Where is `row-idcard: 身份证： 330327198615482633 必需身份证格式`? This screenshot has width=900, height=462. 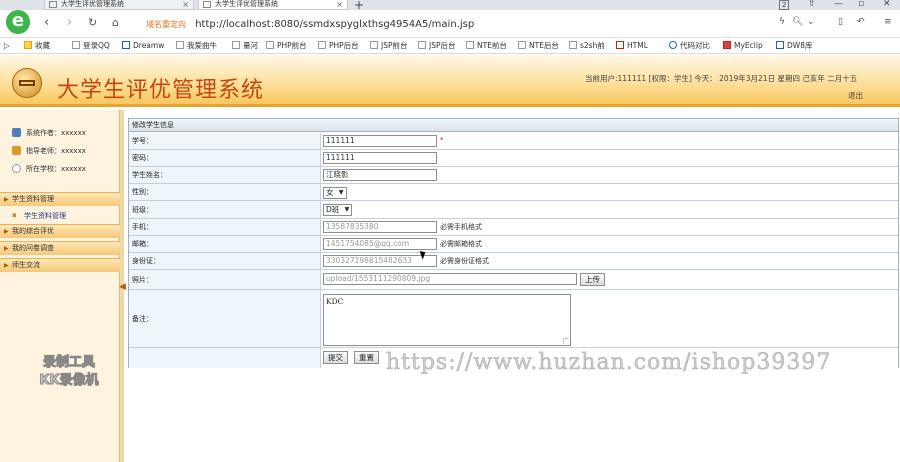
row-idcard: 身份证： 330327198615482633 必需身份证格式 is located at coordinates (513, 261).